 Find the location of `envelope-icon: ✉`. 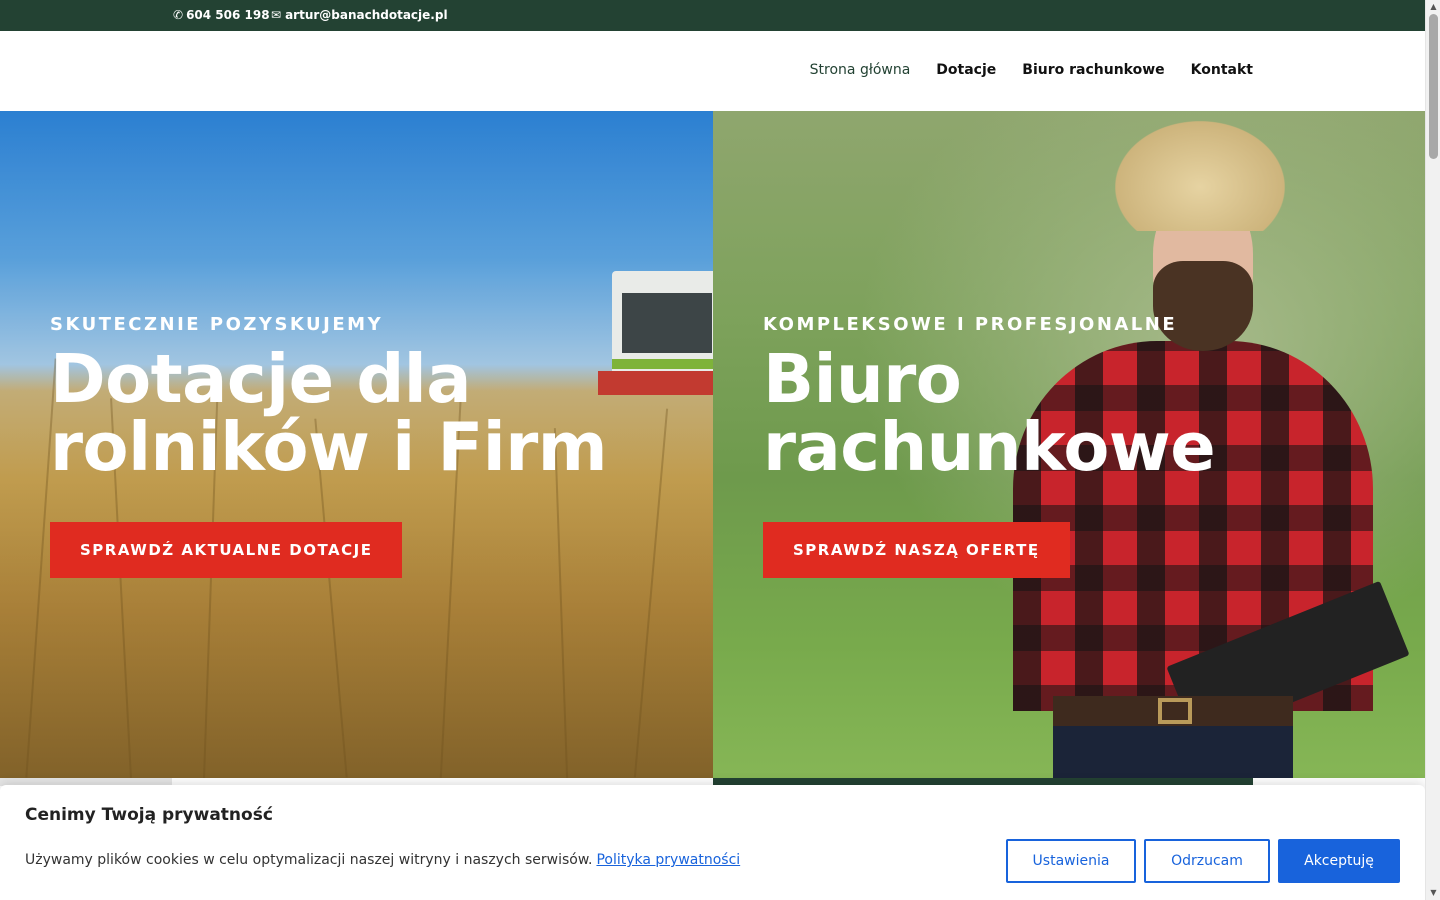

envelope-icon: ✉ is located at coordinates (276, 15).